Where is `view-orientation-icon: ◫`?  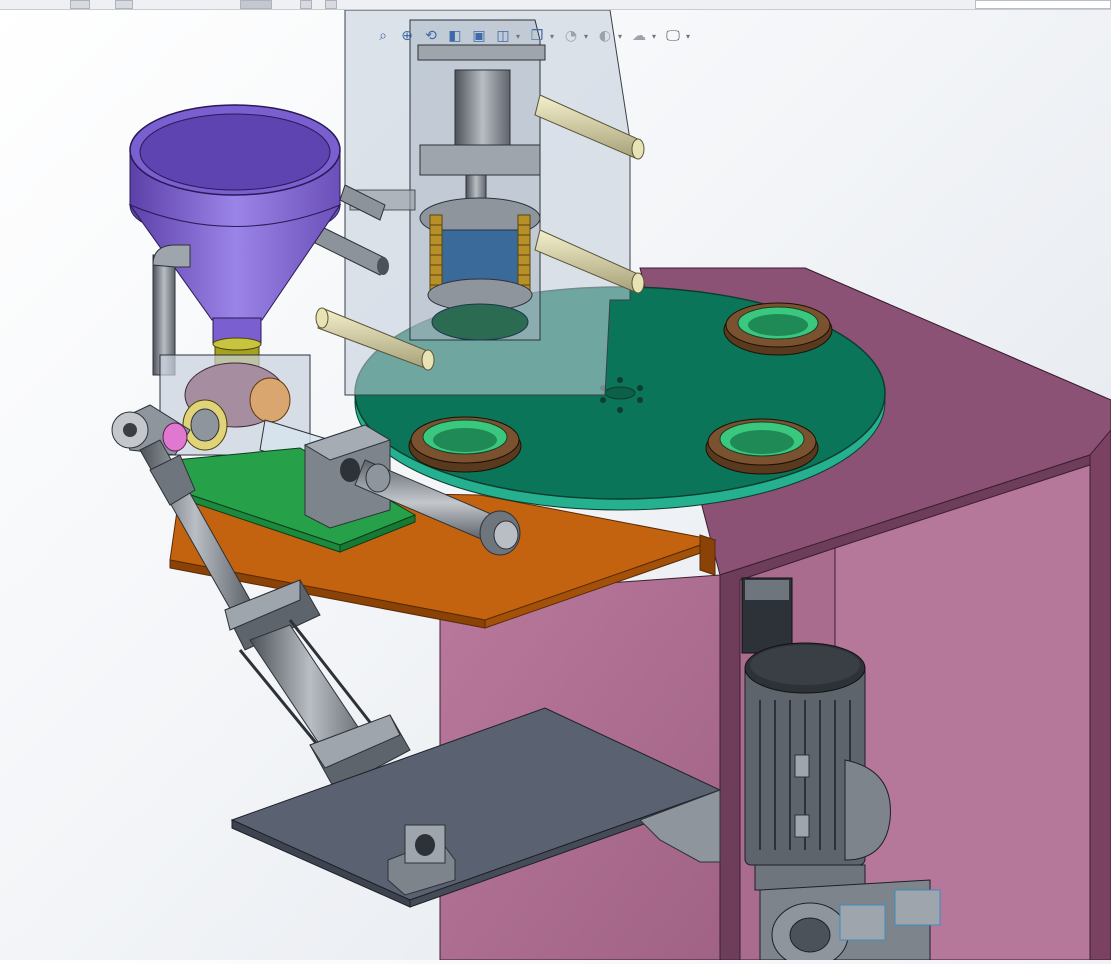
view-orientation-icon: ◫ is located at coordinates (503, 36).